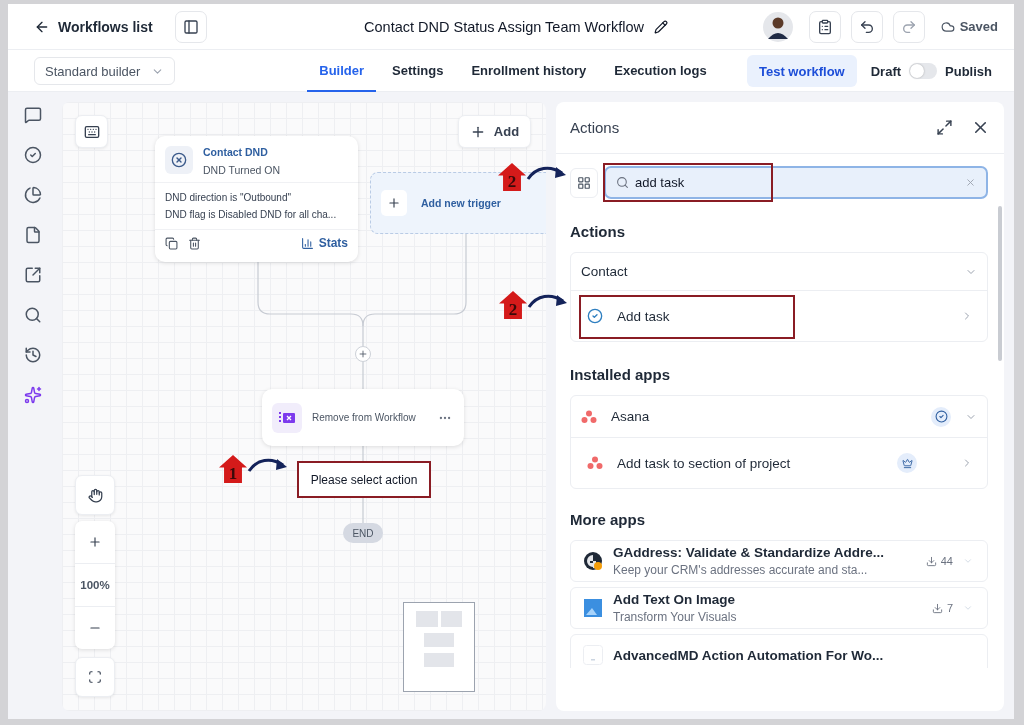  Describe the element at coordinates (95, 677) in the screenshot. I see `fit-view-icon` at that location.